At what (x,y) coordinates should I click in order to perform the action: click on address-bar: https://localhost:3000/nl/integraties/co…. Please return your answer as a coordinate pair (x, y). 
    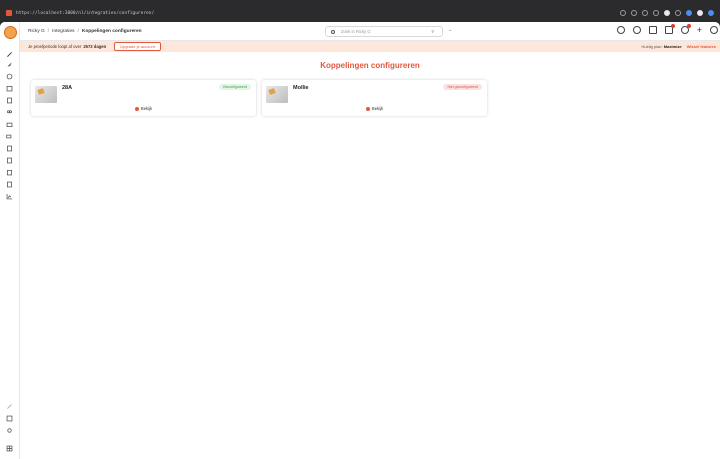
    Looking at the image, I should click on (85, 13).